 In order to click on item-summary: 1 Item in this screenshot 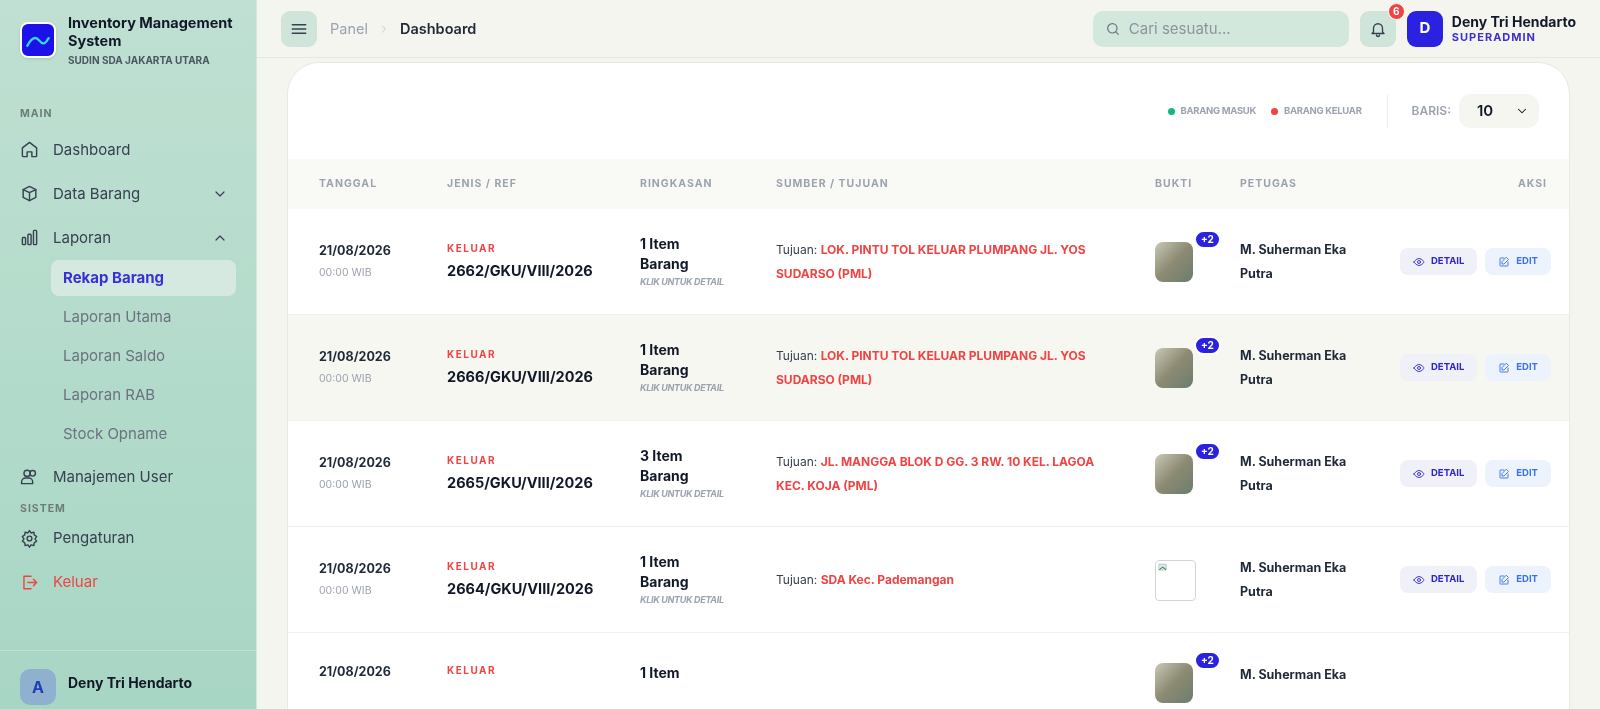, I will do `click(685, 673)`.